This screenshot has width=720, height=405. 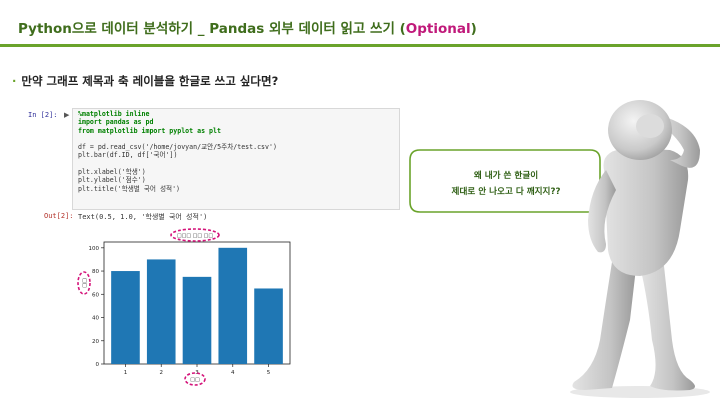 What do you see at coordinates (604, 326) in the screenshot?
I see `figure-left-leg` at bounding box center [604, 326].